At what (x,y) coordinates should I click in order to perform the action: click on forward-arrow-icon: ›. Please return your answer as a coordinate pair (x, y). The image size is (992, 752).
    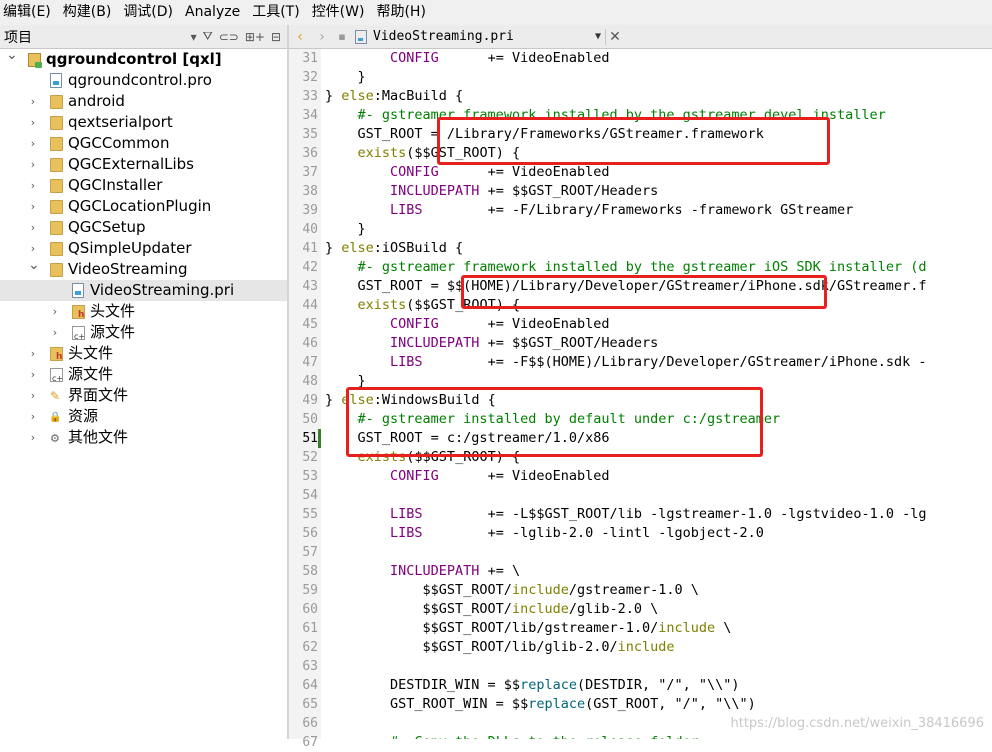
    Looking at the image, I should click on (322, 37).